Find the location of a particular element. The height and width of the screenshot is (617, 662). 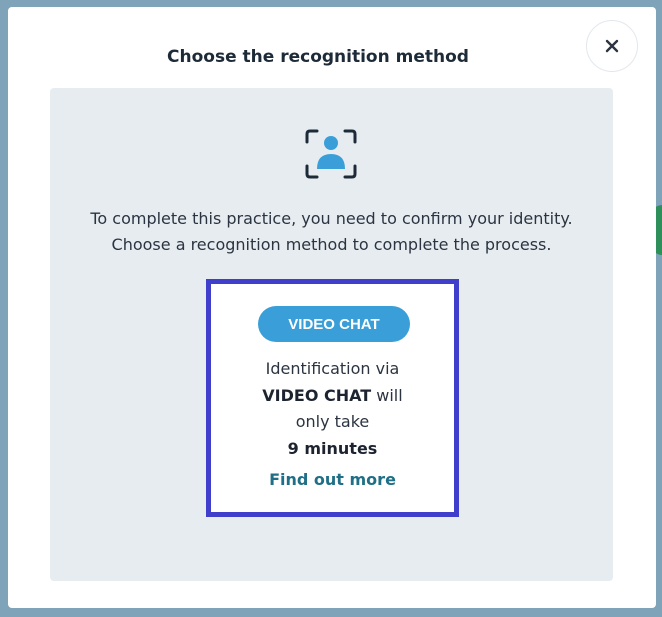

video-chat-button: VIDEO CHAT is located at coordinates (334, 324).